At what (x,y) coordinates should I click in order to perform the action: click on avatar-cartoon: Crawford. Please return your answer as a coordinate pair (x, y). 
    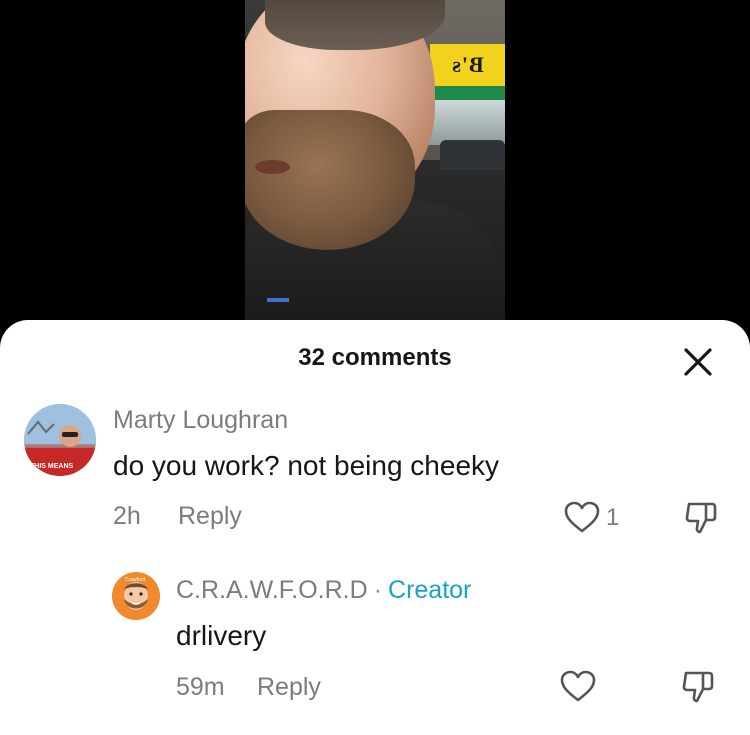
    Looking at the image, I should click on (136, 596).